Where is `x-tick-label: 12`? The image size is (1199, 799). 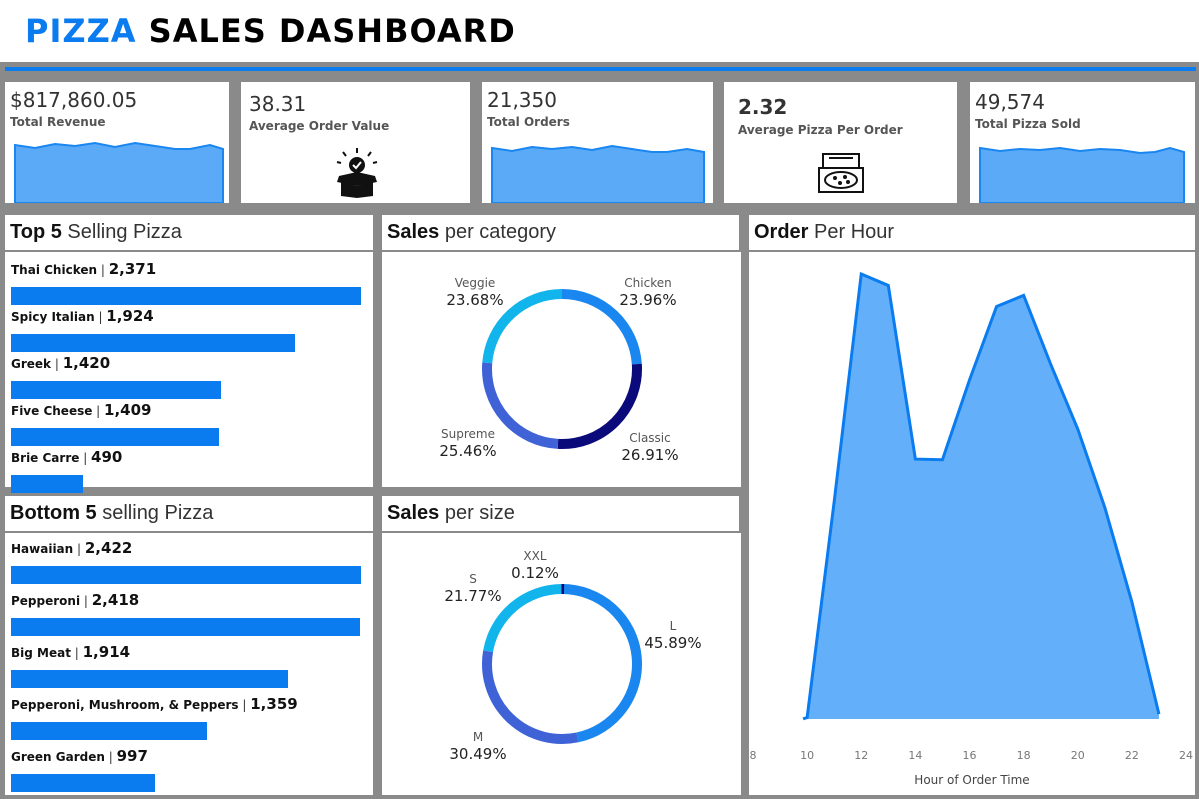 x-tick-label: 12 is located at coordinates (861, 755).